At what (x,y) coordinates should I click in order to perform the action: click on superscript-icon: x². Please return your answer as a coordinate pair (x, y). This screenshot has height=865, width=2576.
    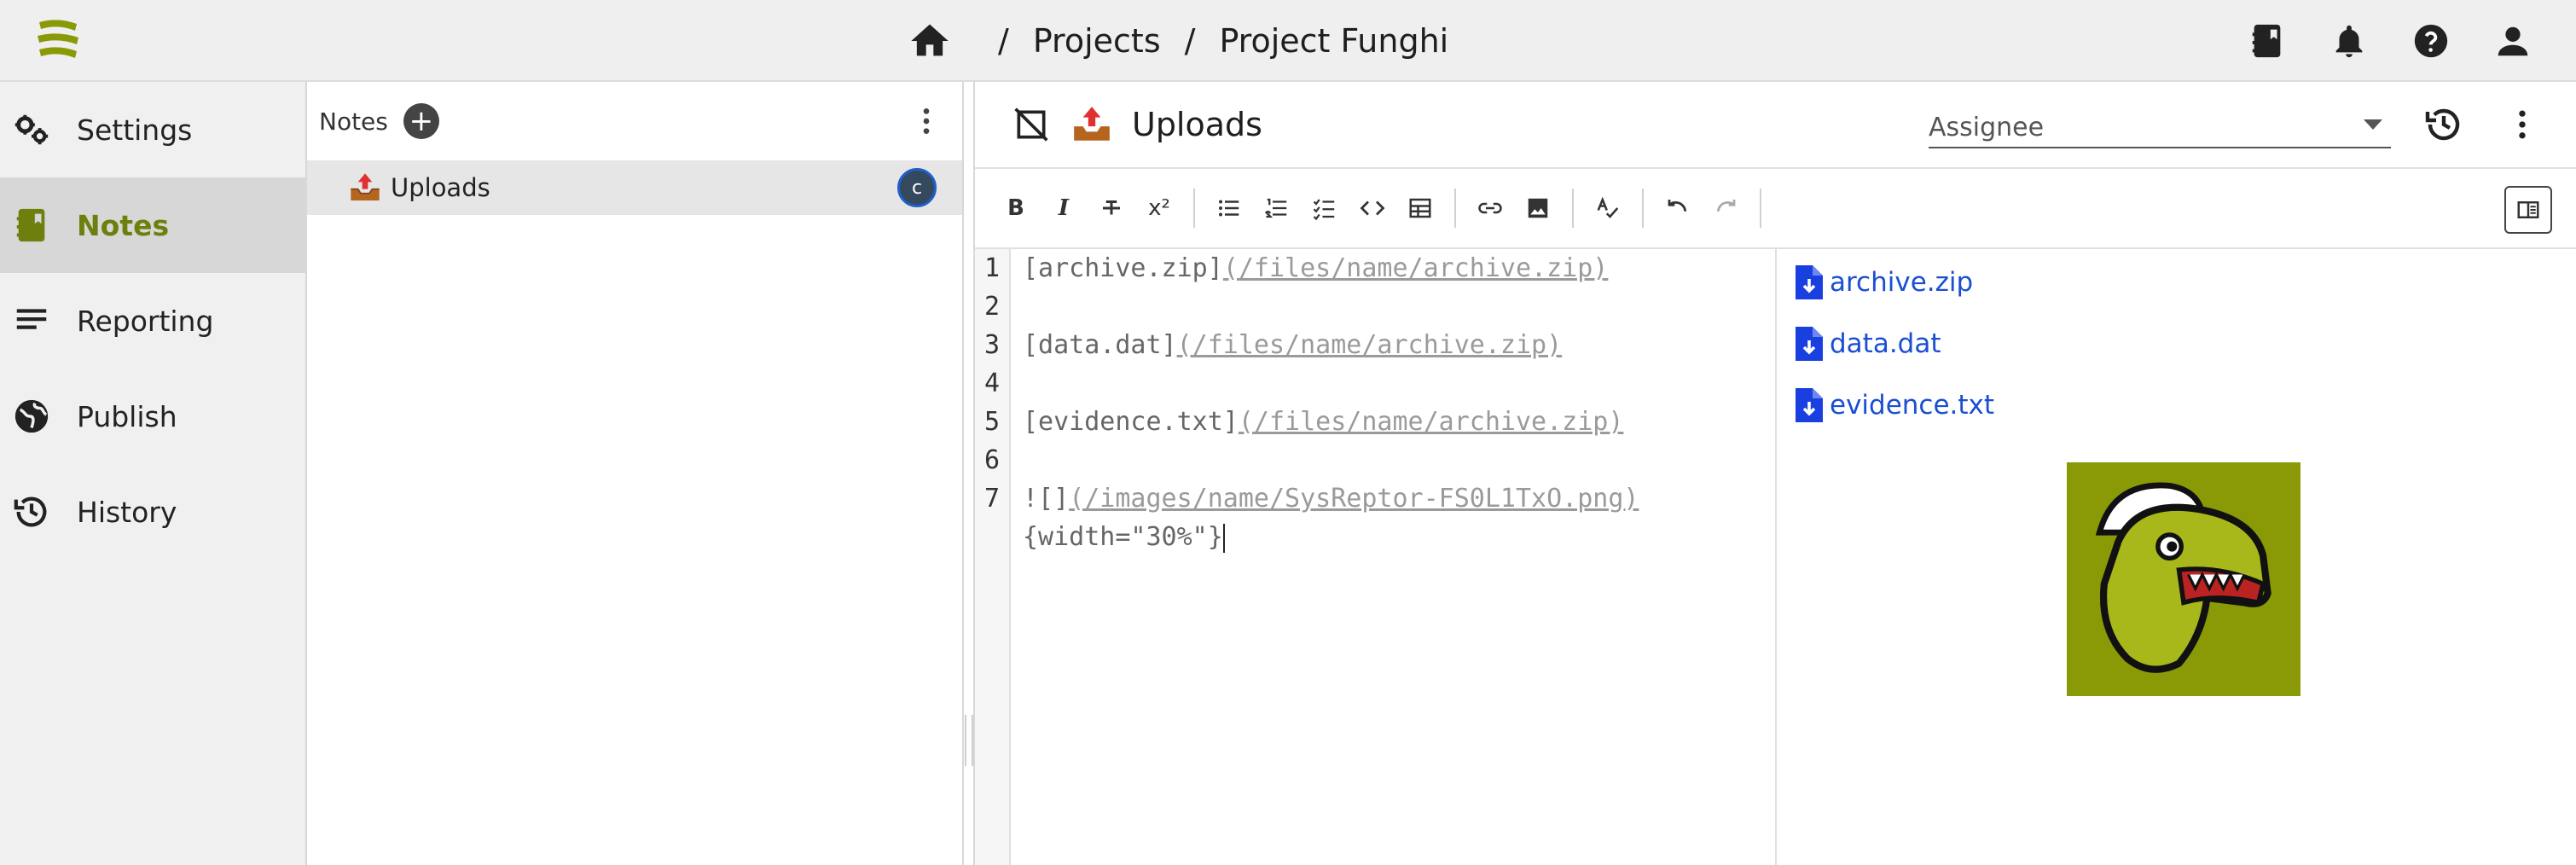
    Looking at the image, I should click on (1159, 208).